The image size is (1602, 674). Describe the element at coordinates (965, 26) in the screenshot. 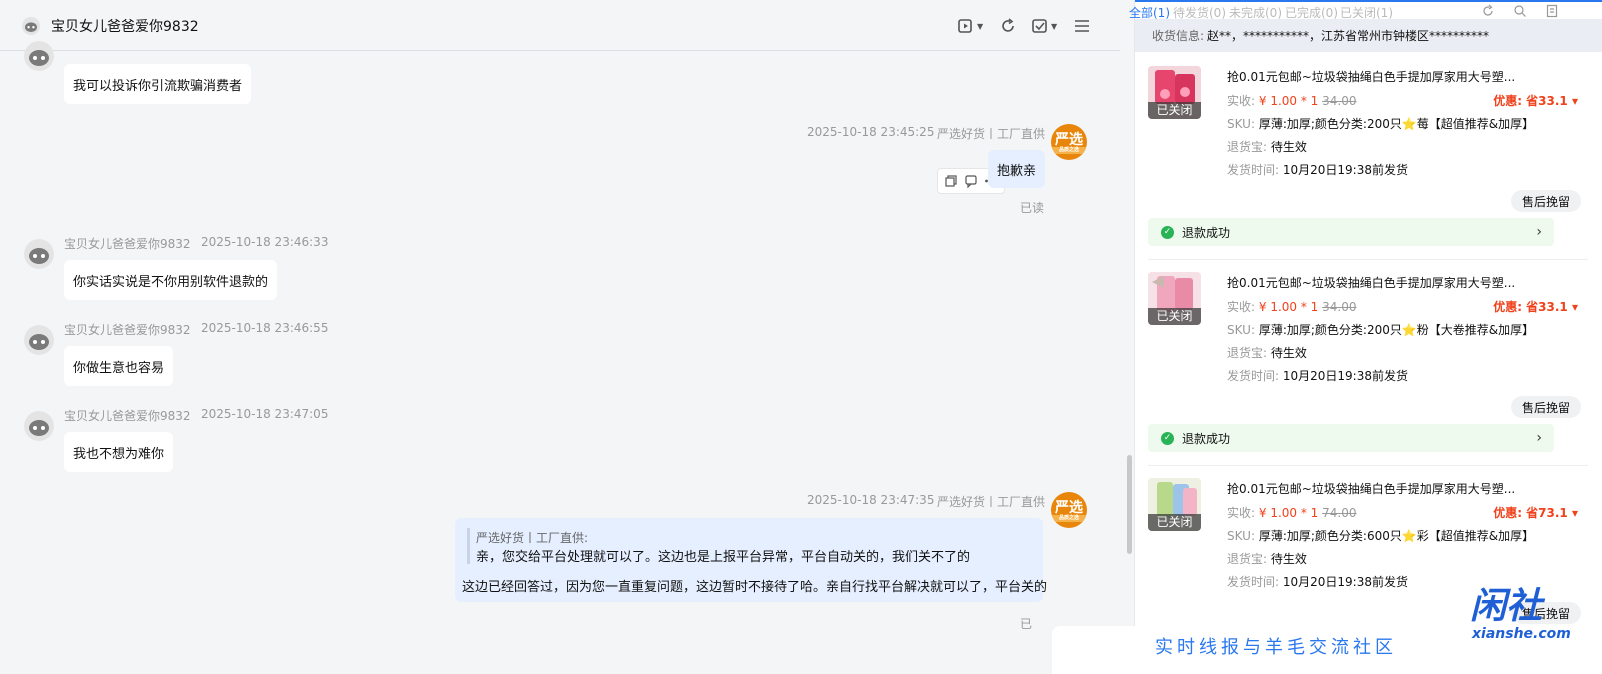

I see `video-icon` at that location.